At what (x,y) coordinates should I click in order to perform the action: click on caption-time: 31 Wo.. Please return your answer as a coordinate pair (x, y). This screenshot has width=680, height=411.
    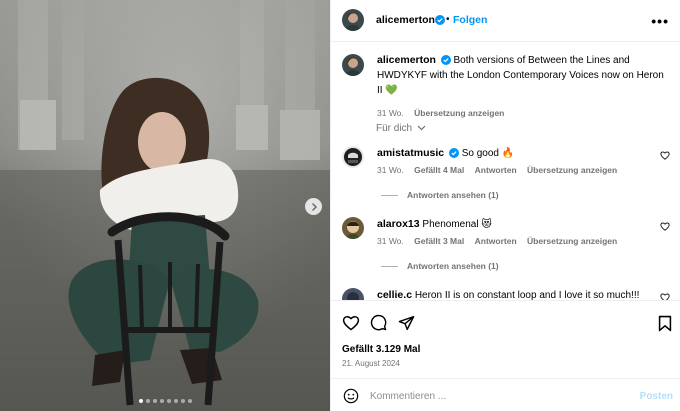
    Looking at the image, I should click on (390, 113).